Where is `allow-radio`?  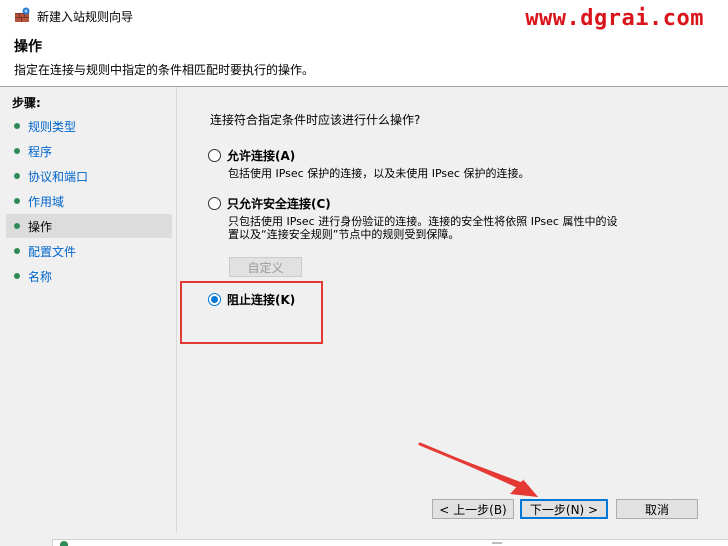
allow-radio is located at coordinates (214, 155).